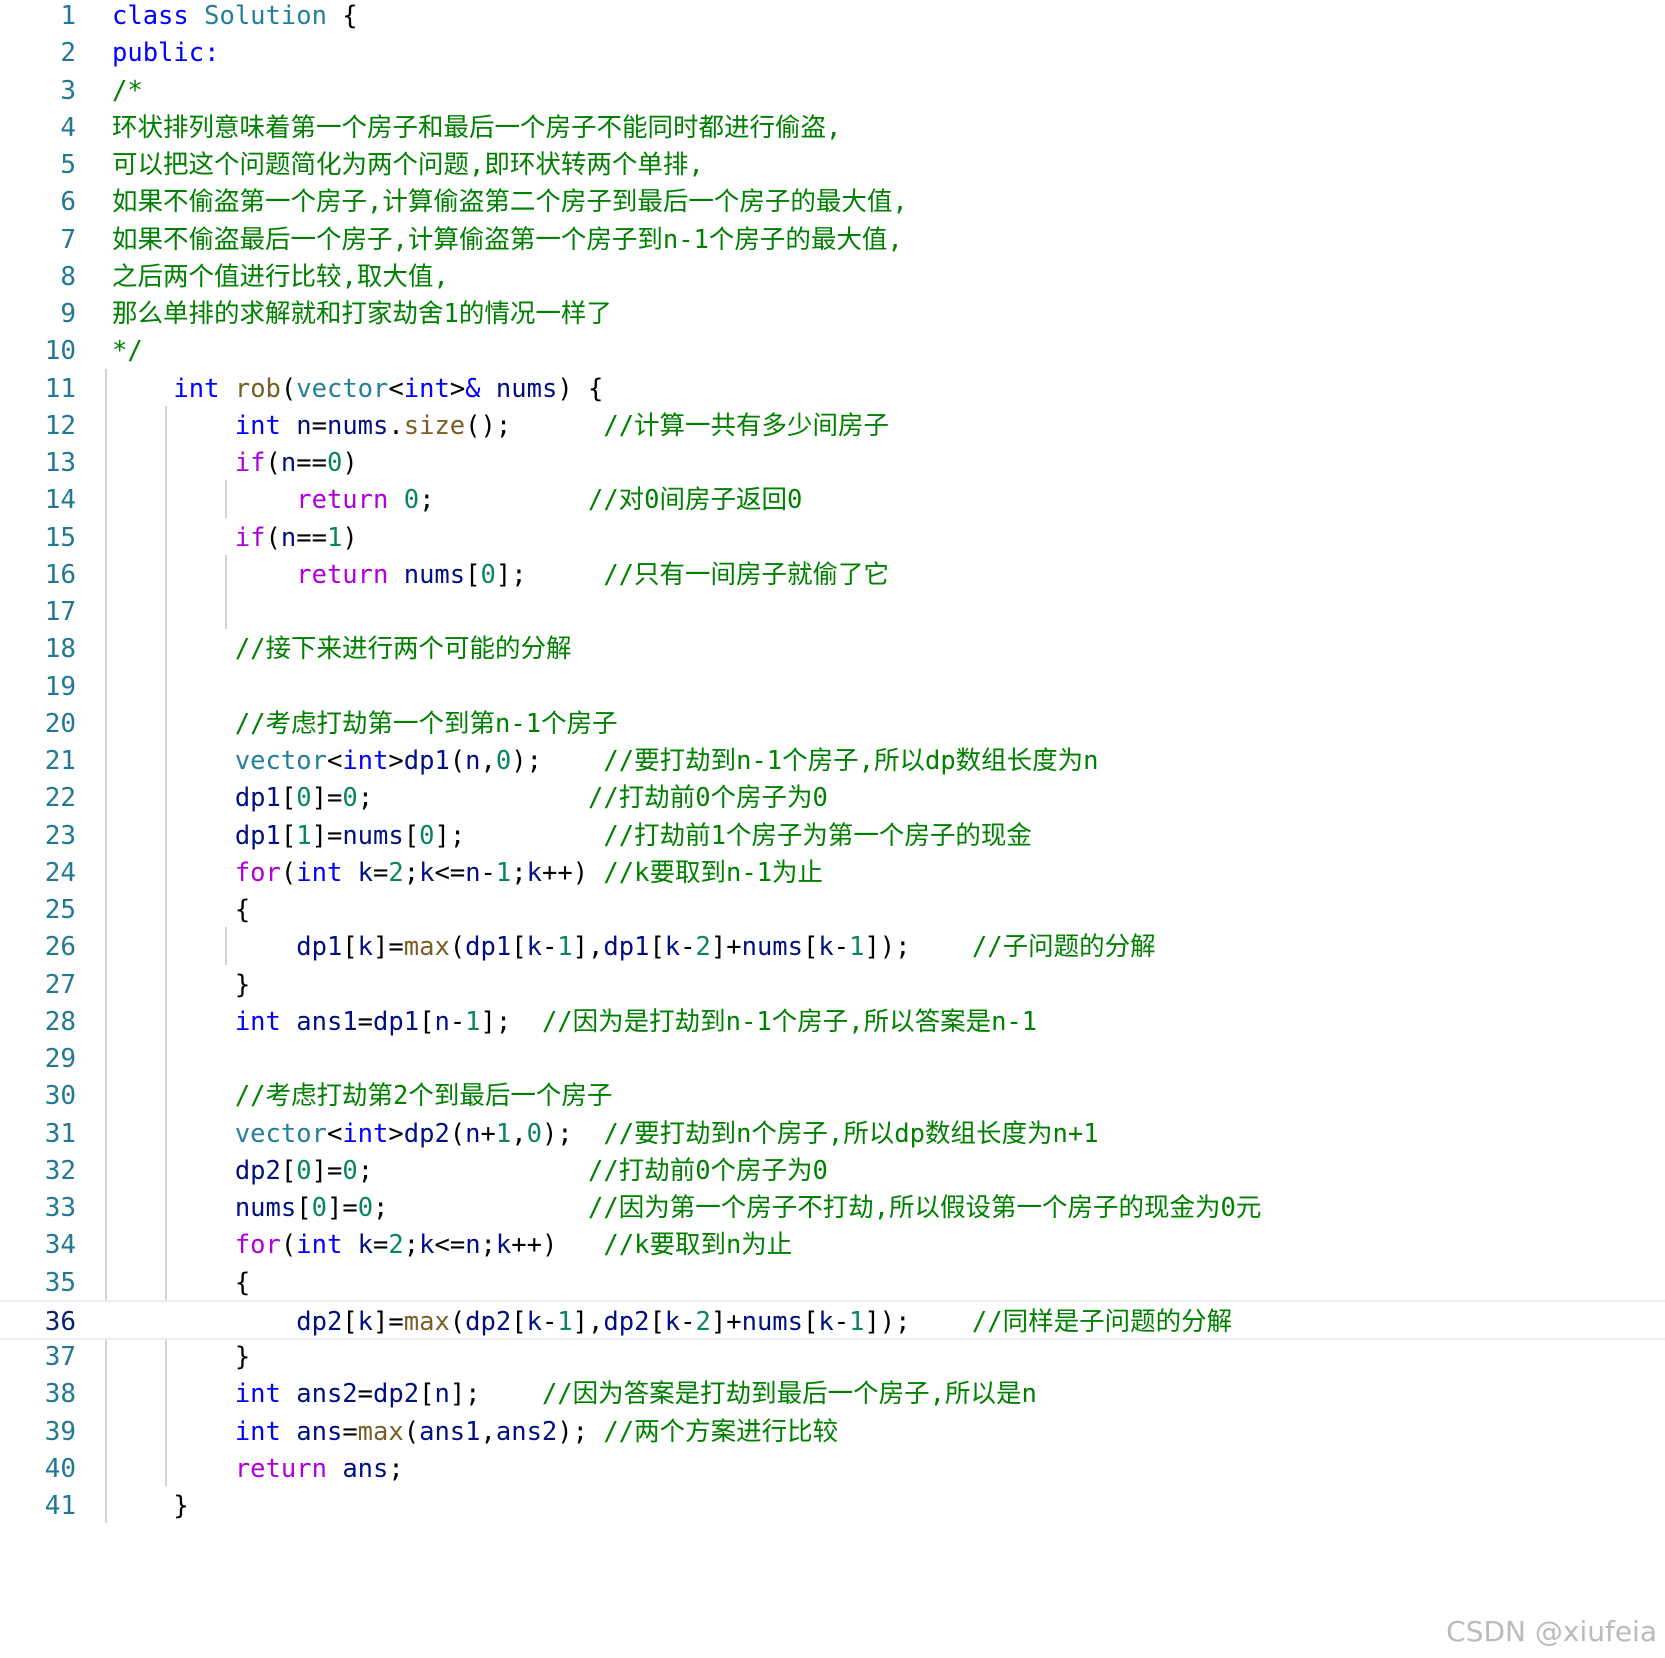 The image size is (1665, 1658). Describe the element at coordinates (832, 1469) in the screenshot. I see `code-line-40: 40 return ans;` at that location.